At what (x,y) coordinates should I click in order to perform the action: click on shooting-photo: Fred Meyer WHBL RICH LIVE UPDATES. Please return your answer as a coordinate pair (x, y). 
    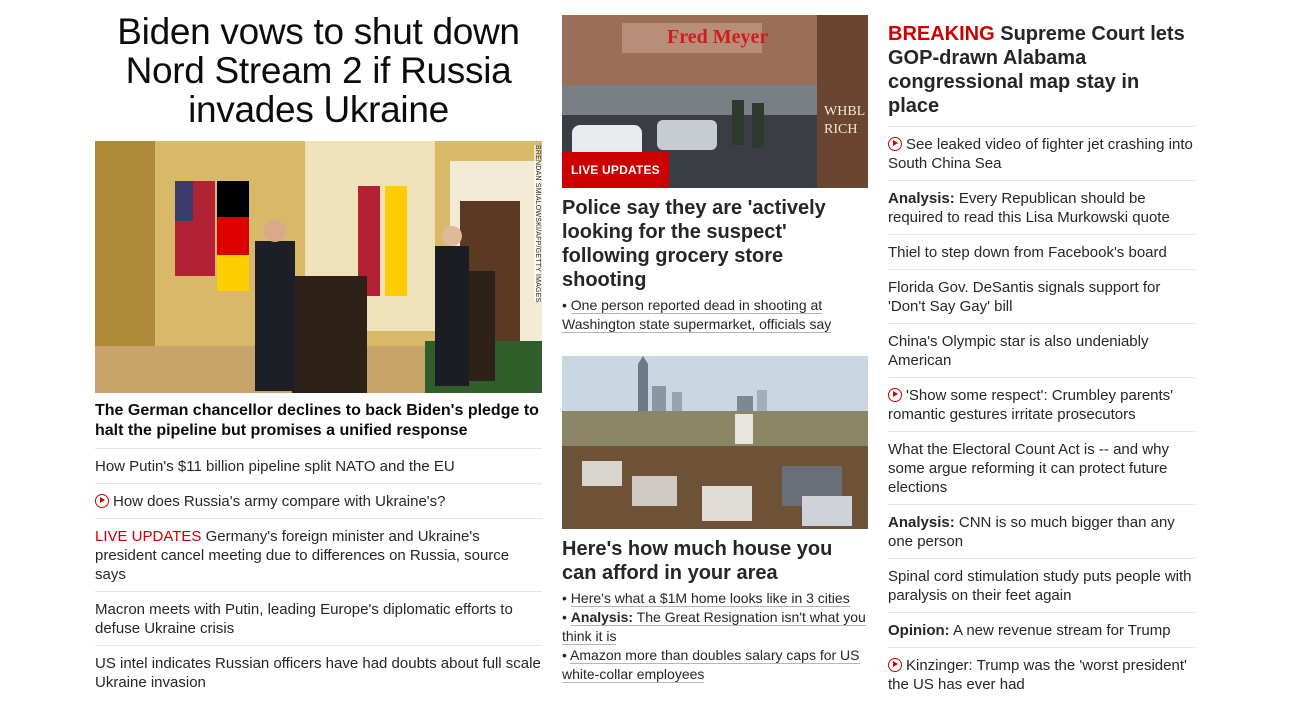
    Looking at the image, I should click on (715, 101).